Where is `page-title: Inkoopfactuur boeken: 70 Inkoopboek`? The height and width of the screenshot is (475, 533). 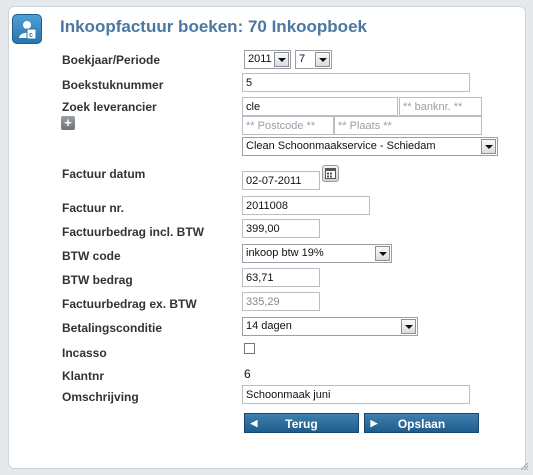
page-title: Inkoopfactuur boeken: 70 Inkoopboek is located at coordinates (213, 26).